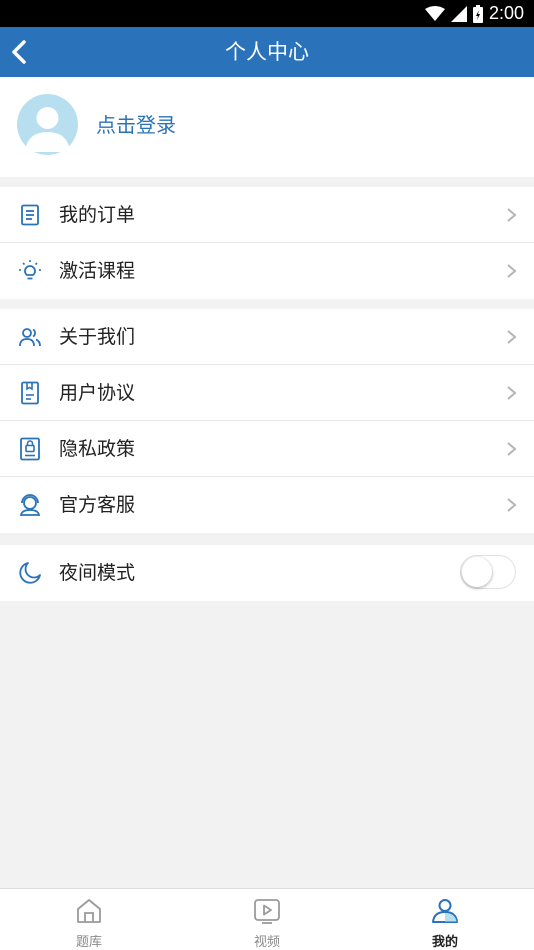 This screenshot has width=534, height=950. I want to click on customer-service-icon, so click(30, 505).